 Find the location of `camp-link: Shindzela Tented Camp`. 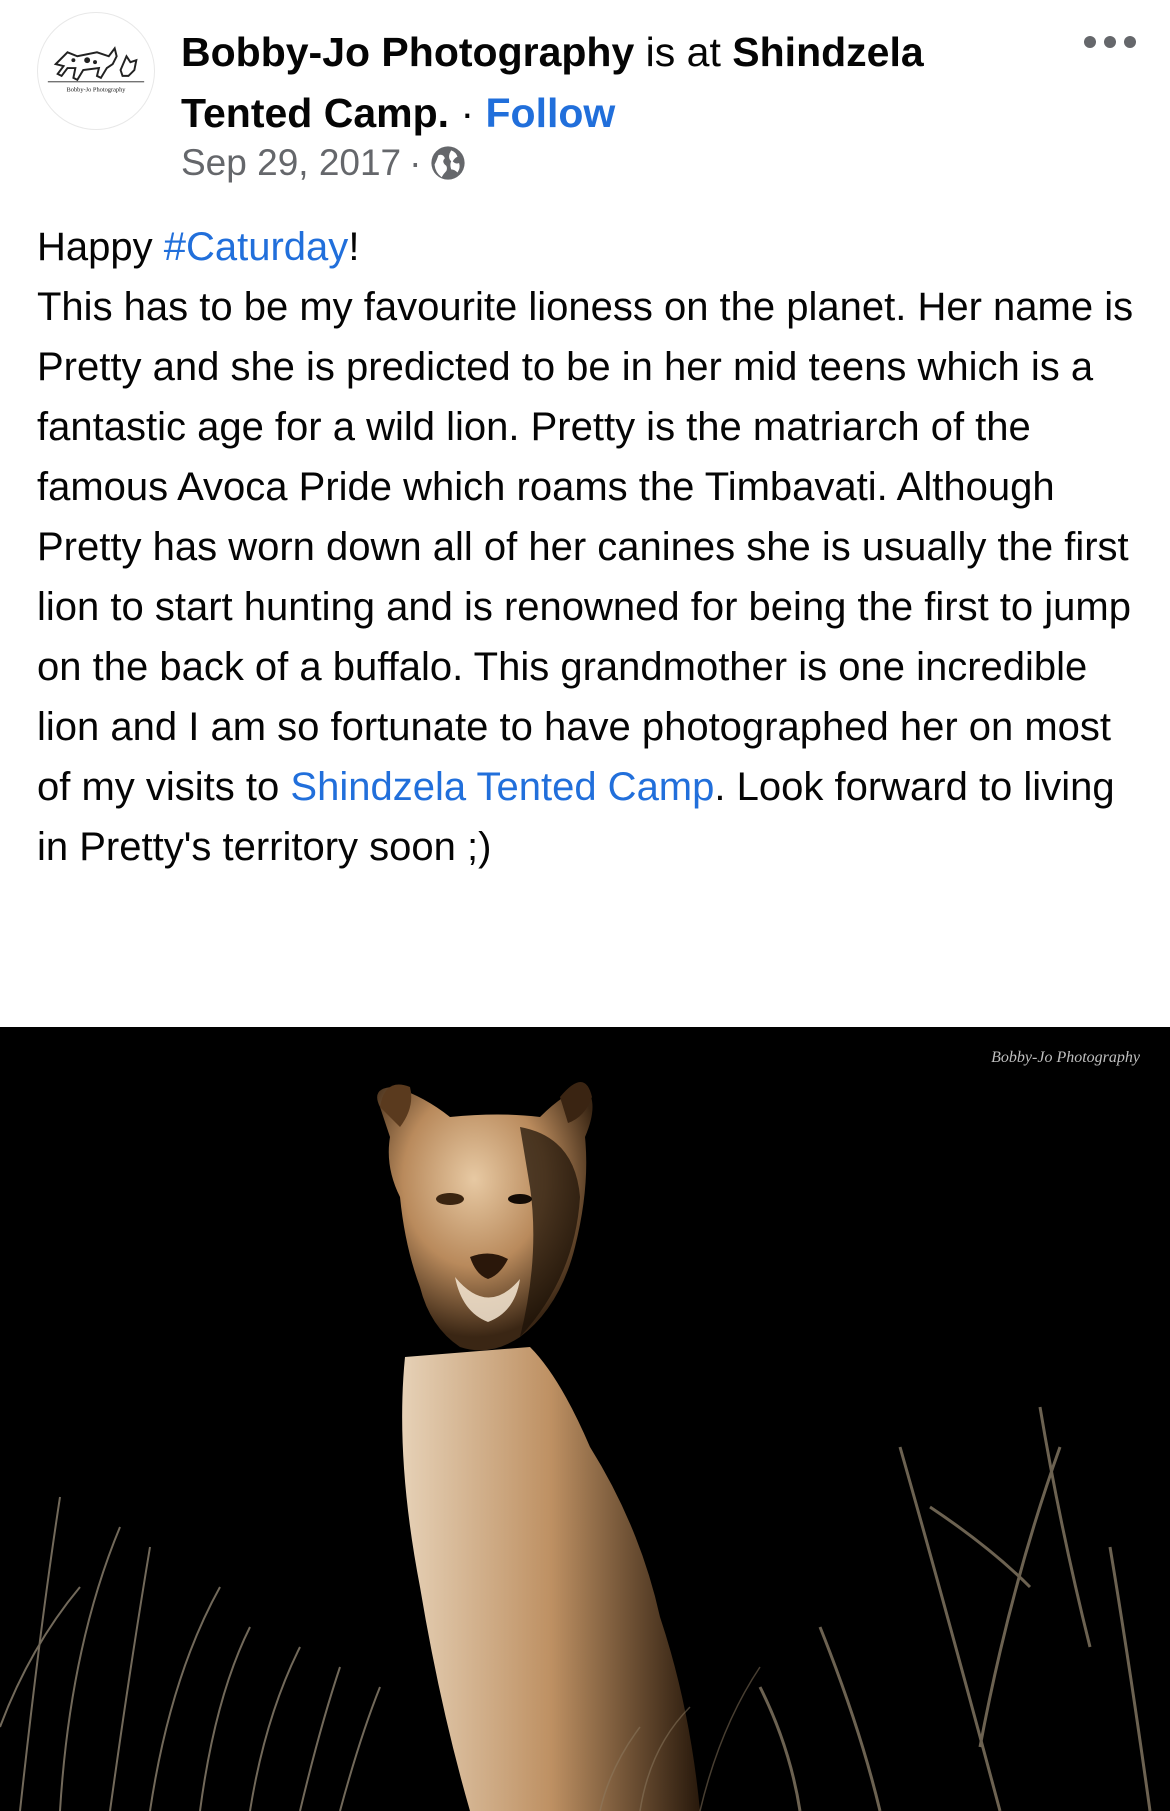

camp-link: Shindzela Tented Camp is located at coordinates (502, 787).